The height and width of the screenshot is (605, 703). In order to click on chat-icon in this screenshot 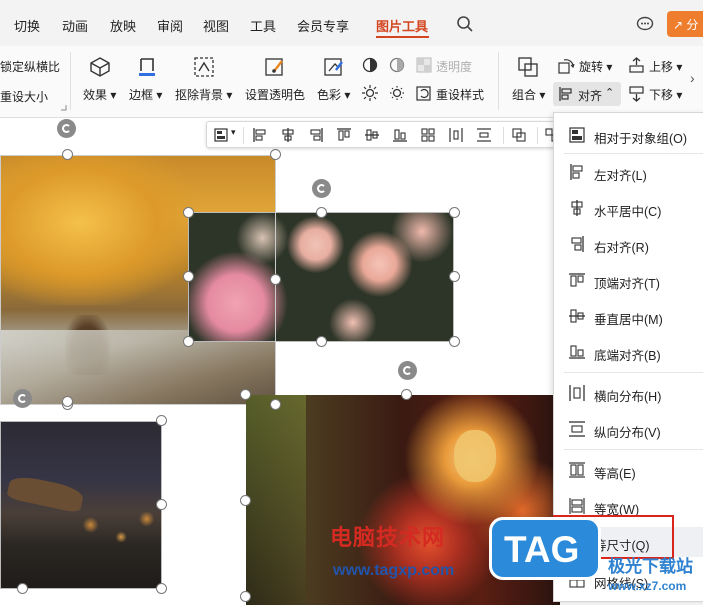, I will do `click(645, 24)`.